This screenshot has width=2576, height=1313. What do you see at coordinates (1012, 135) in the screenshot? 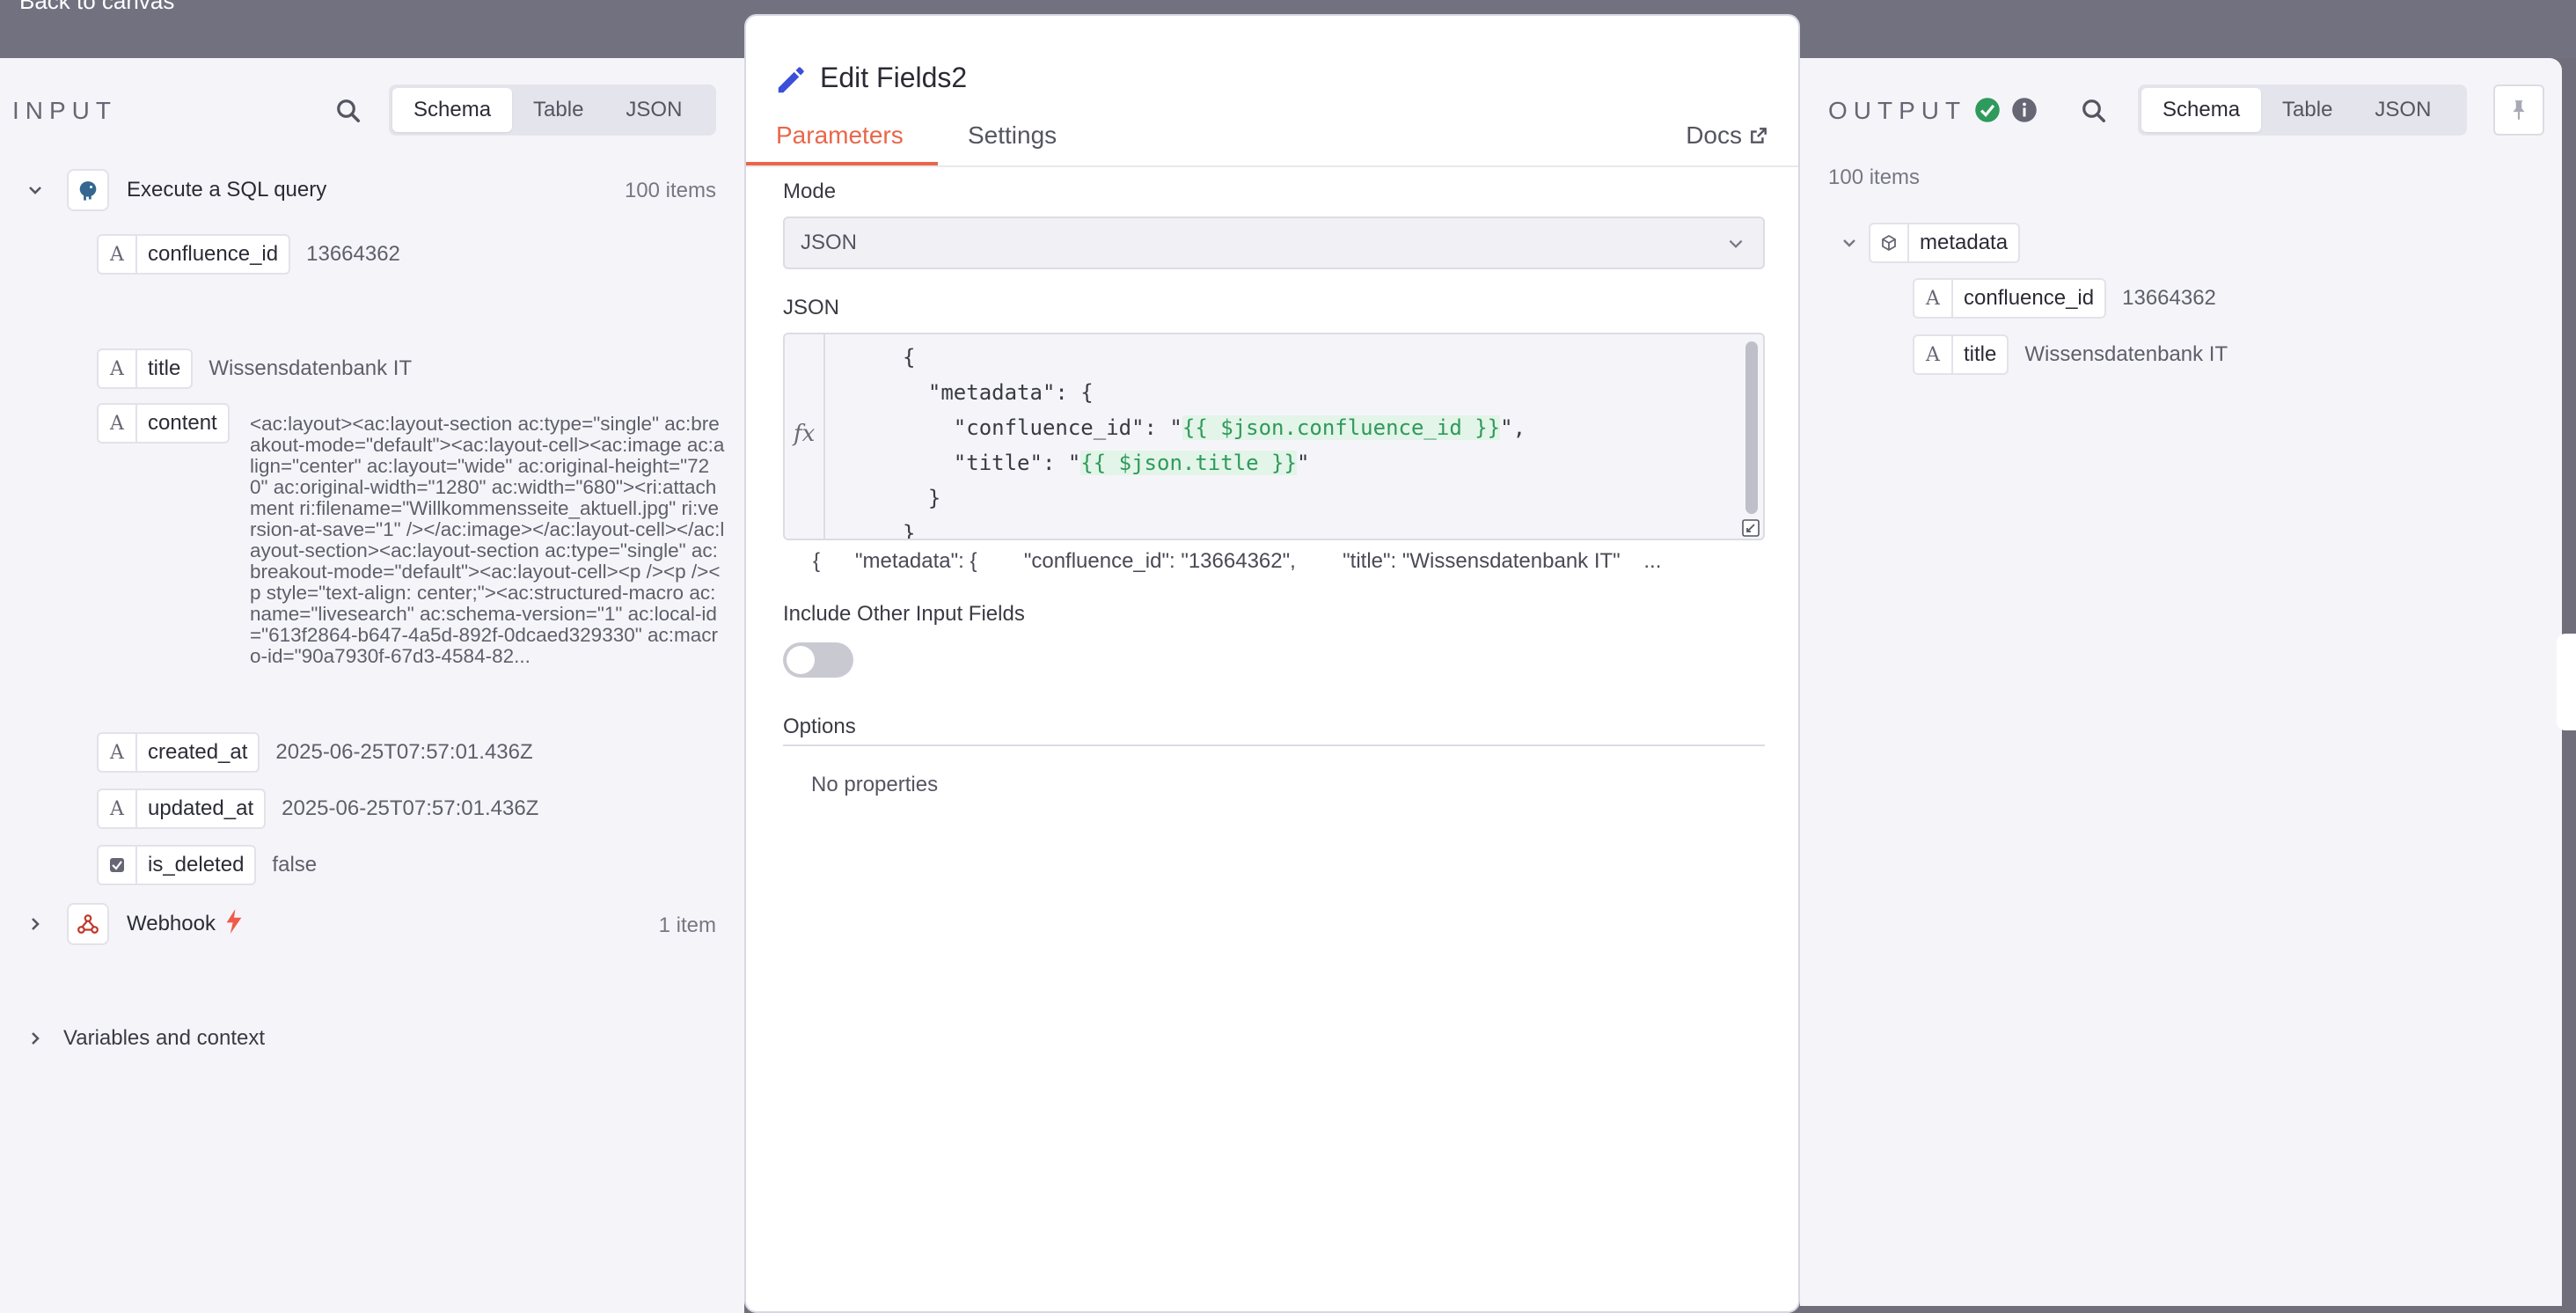
I see `tab-settings: Settings` at bounding box center [1012, 135].